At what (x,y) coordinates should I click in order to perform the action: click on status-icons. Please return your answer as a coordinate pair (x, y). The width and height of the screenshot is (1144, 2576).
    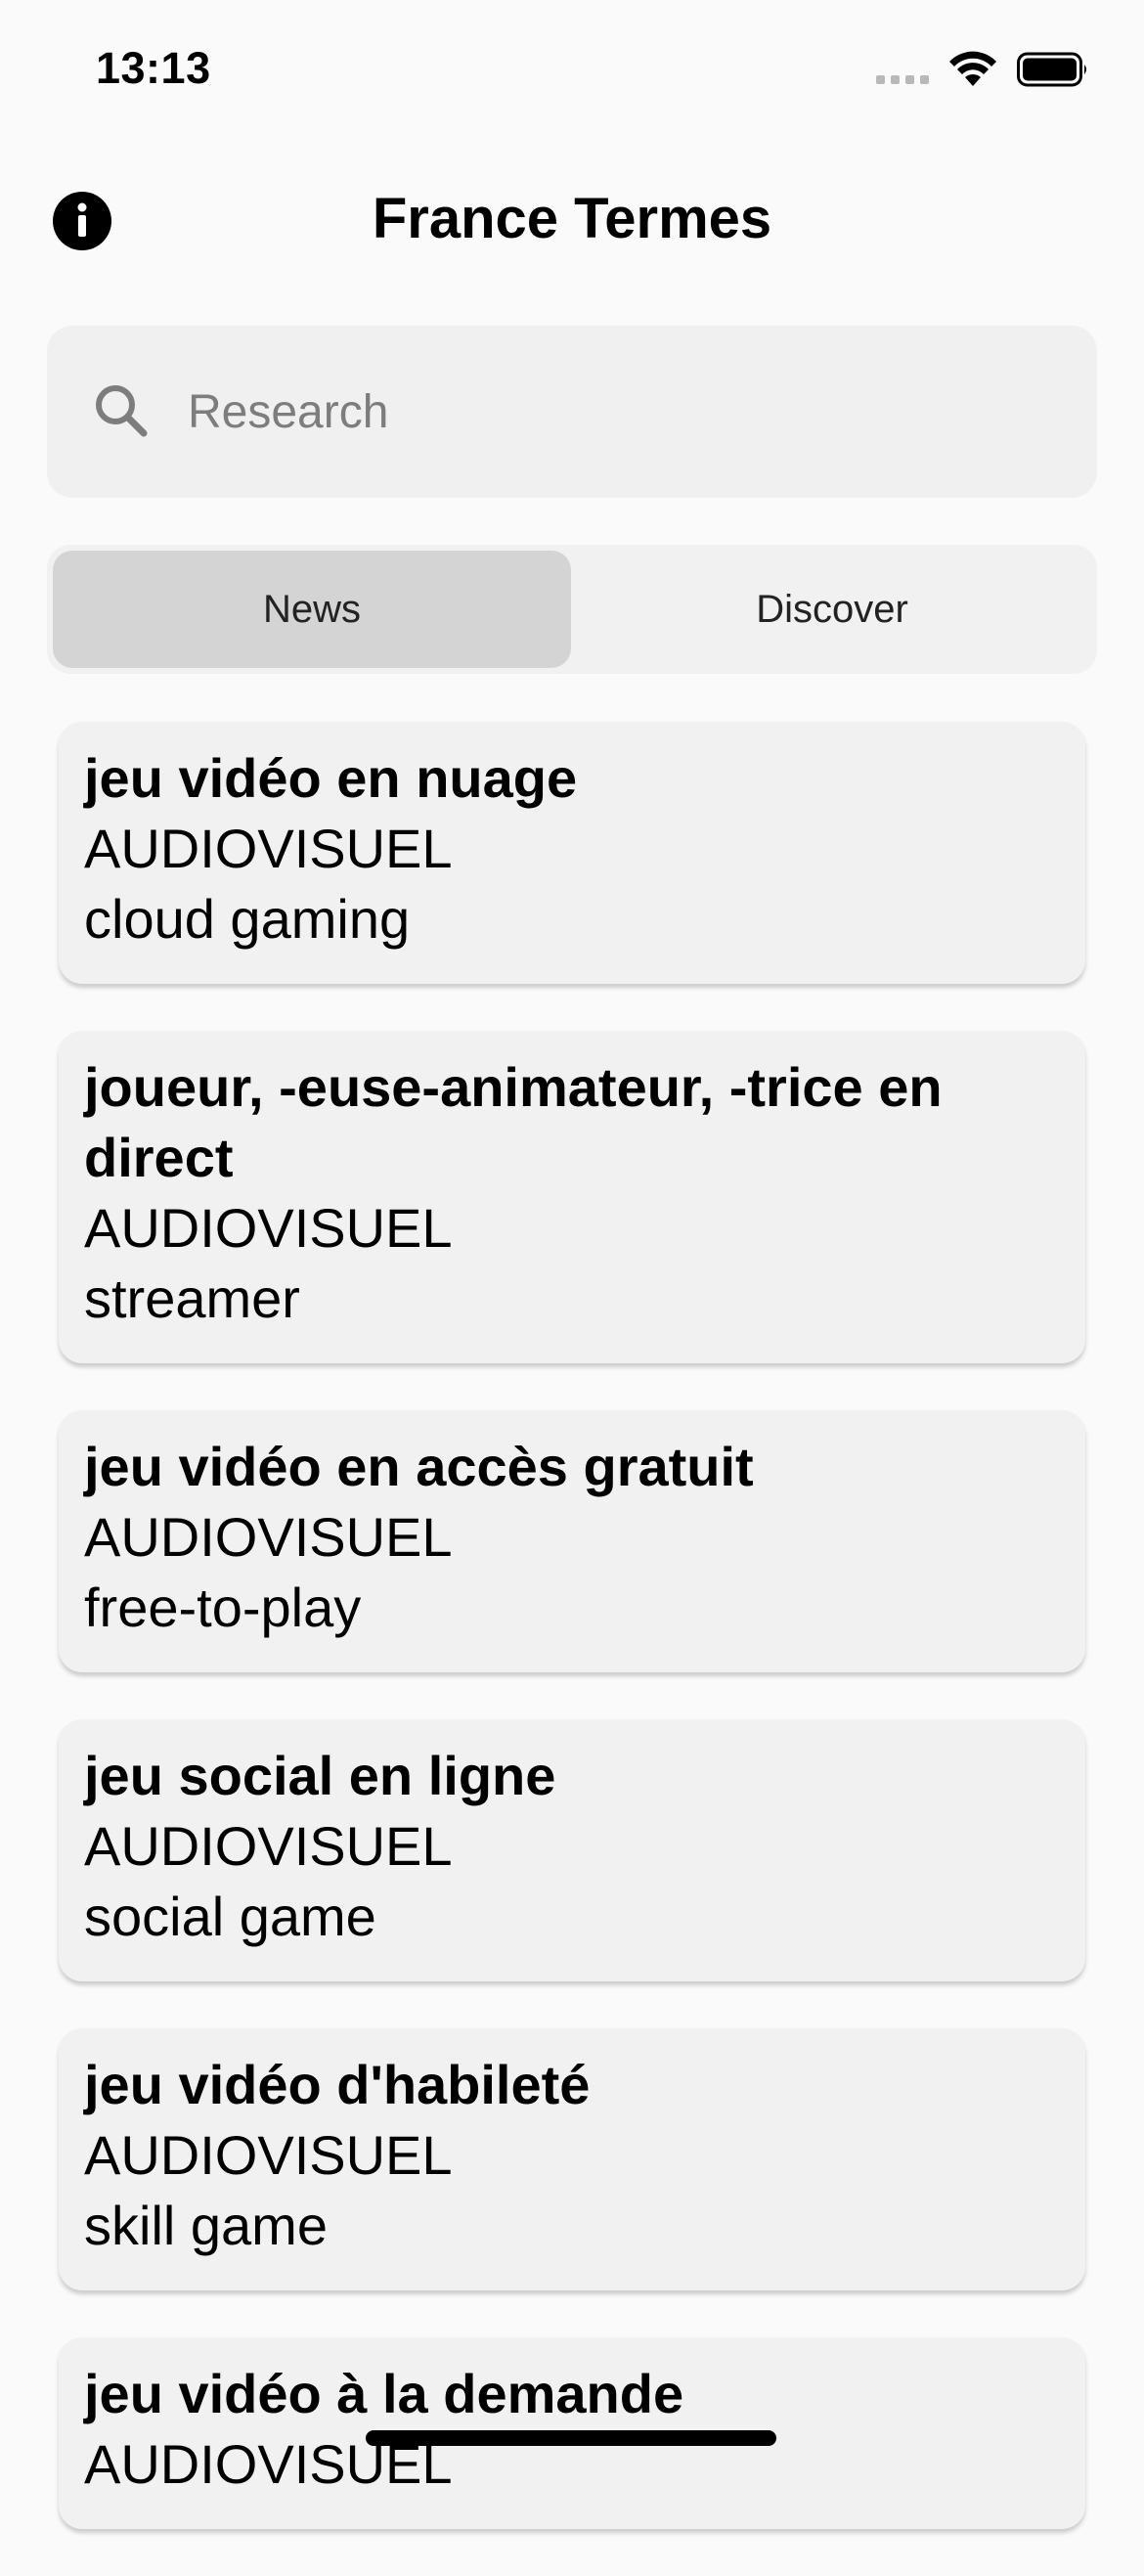
    Looking at the image, I should click on (982, 69).